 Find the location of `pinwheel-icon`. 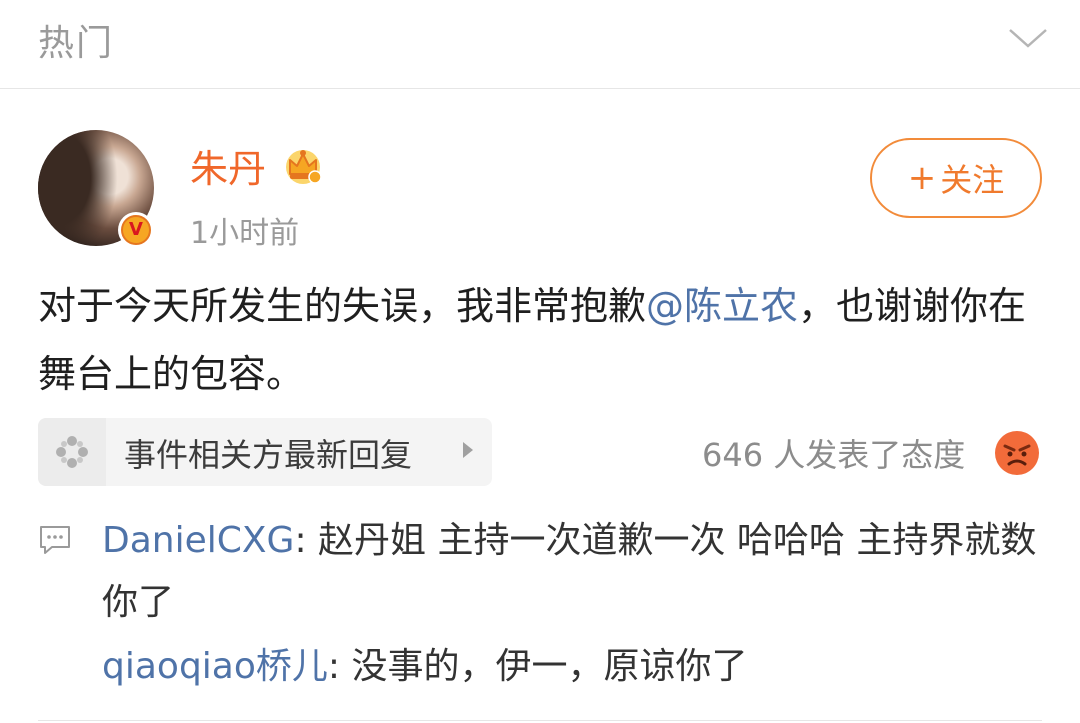

pinwheel-icon is located at coordinates (72, 452).